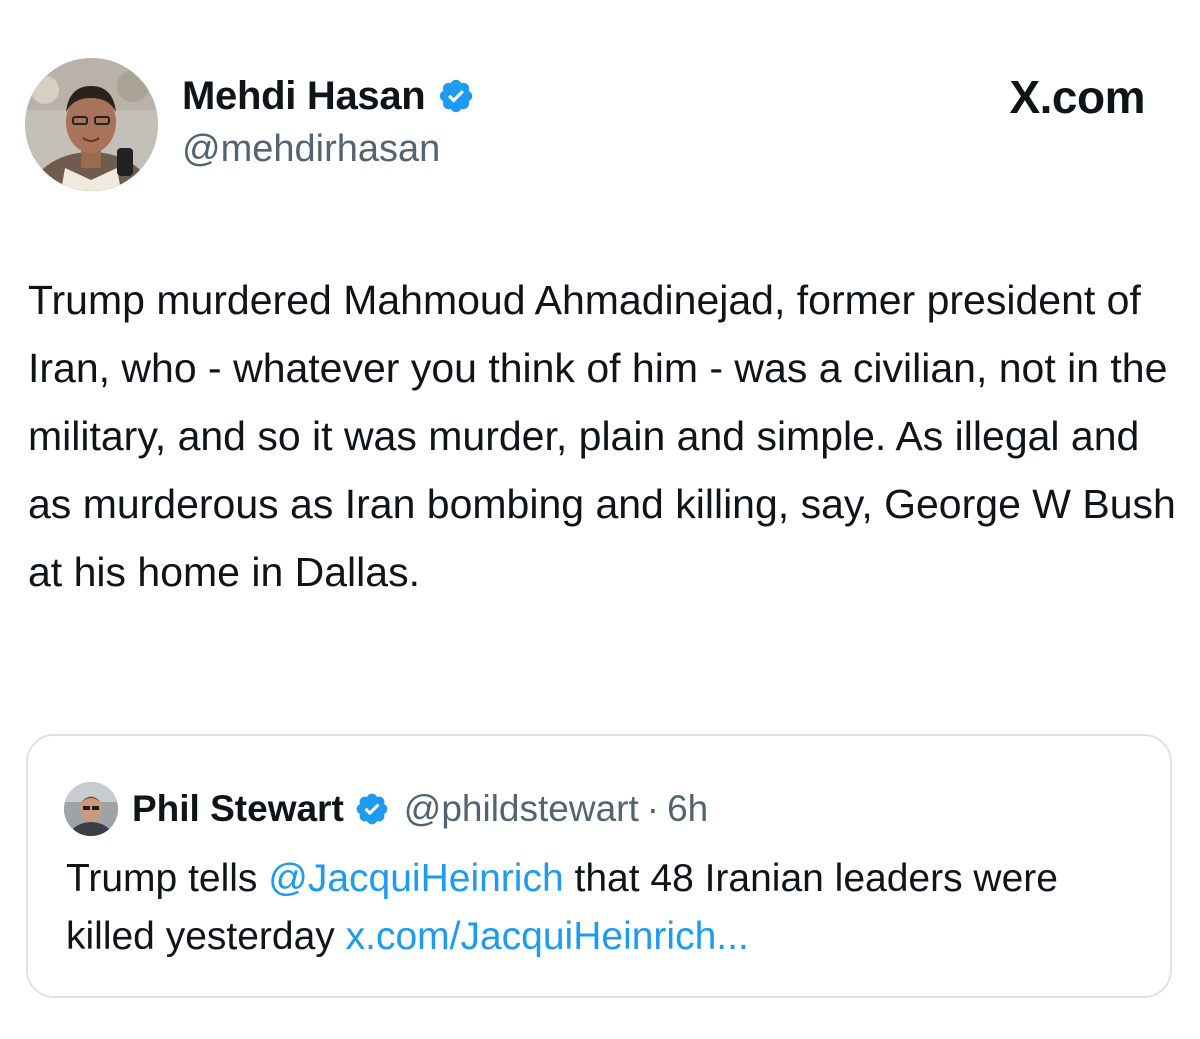 This screenshot has height=1039, width=1200. Describe the element at coordinates (304, 96) in the screenshot. I see `author-name: Mehdi Hasan` at that location.